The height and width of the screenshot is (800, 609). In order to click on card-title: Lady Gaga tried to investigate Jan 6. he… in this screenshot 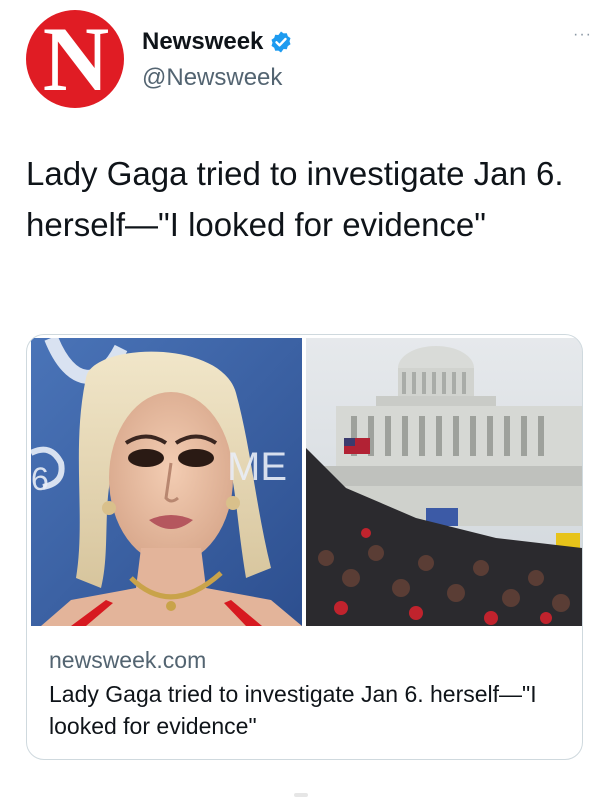, I will do `click(309, 710)`.